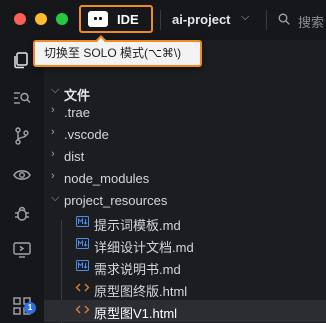 The height and width of the screenshot is (323, 326). What do you see at coordinates (128, 19) in the screenshot?
I see `ide-mode-label: IDE` at bounding box center [128, 19].